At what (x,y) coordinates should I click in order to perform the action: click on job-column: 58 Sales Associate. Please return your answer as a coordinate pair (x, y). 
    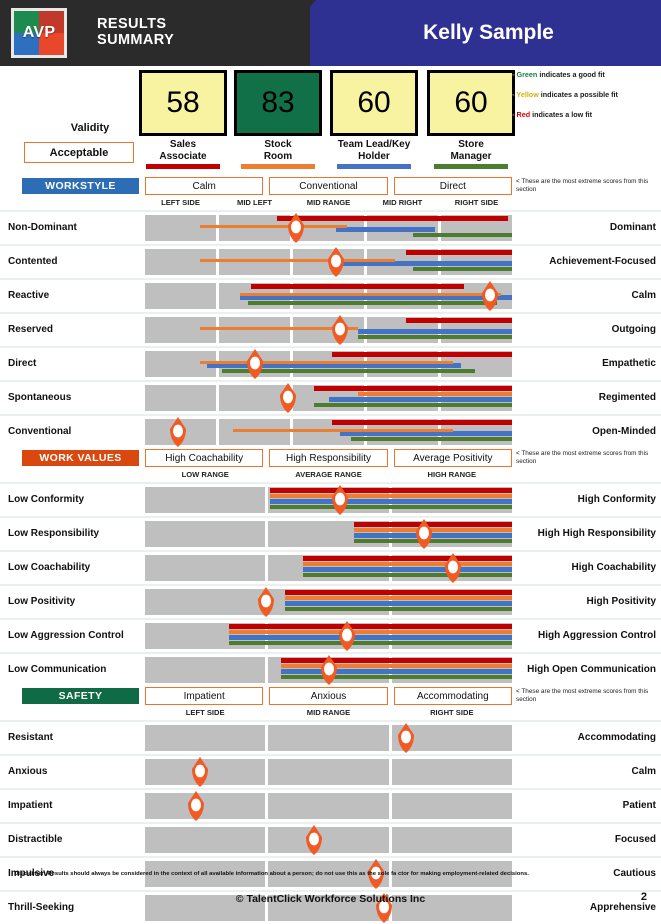
    Looking at the image, I should click on (183, 119).